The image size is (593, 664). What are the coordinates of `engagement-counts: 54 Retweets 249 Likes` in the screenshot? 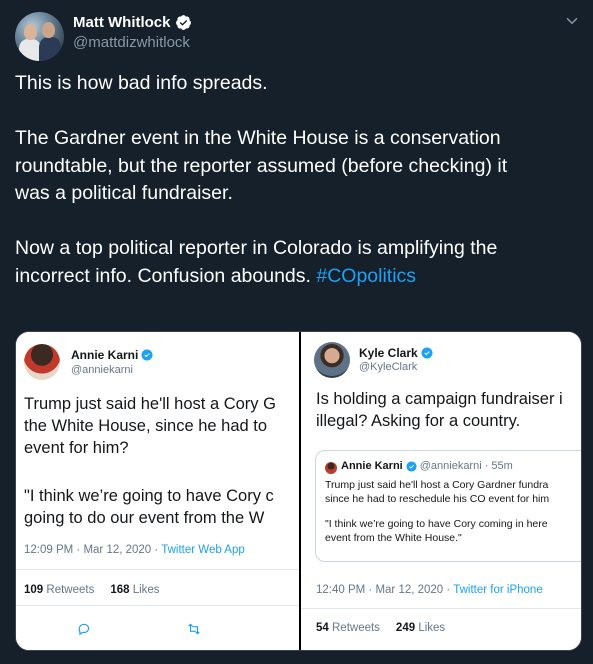 It's located at (380, 628).